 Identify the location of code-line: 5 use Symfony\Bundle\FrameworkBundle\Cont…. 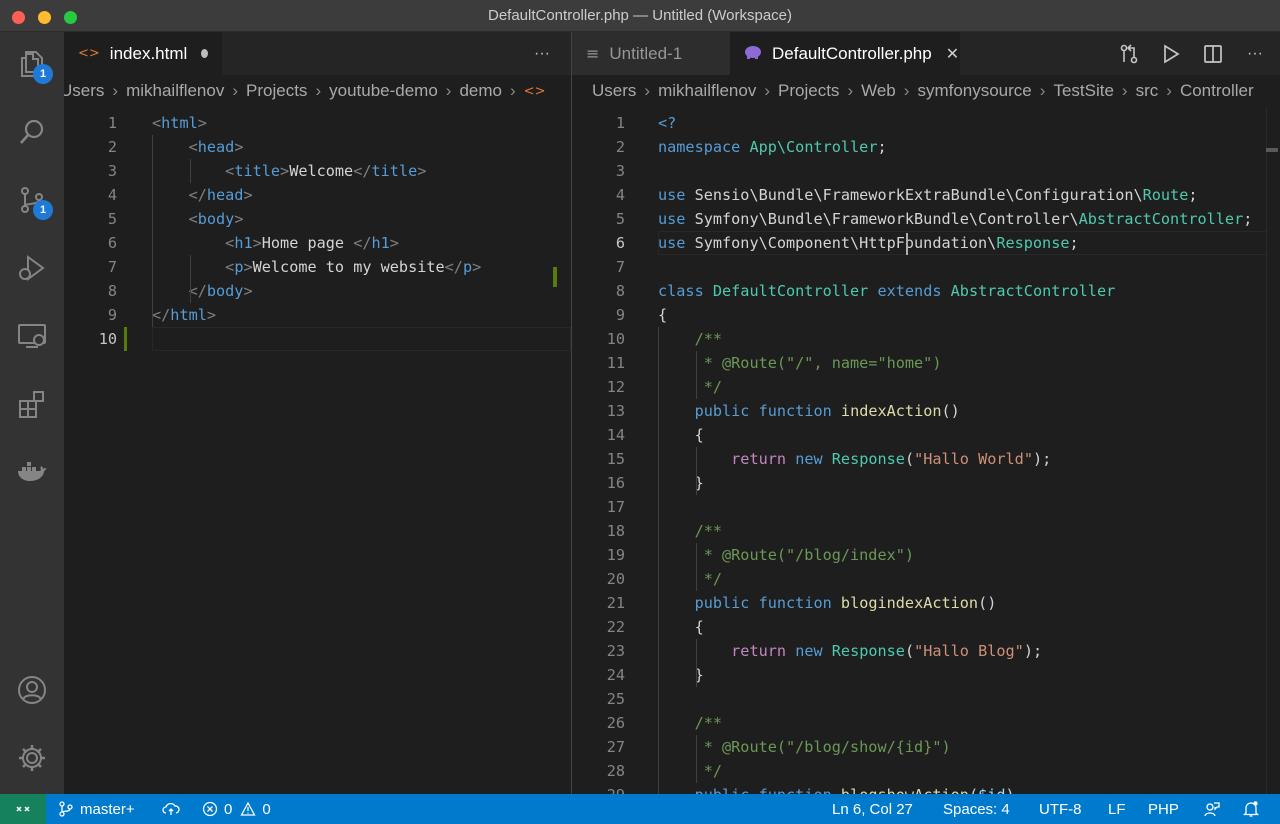
(926, 219).